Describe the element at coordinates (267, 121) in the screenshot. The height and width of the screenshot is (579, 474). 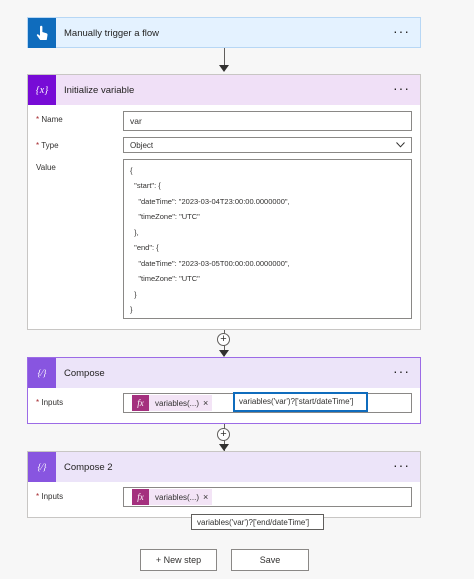
I see `name-field: var` at that location.